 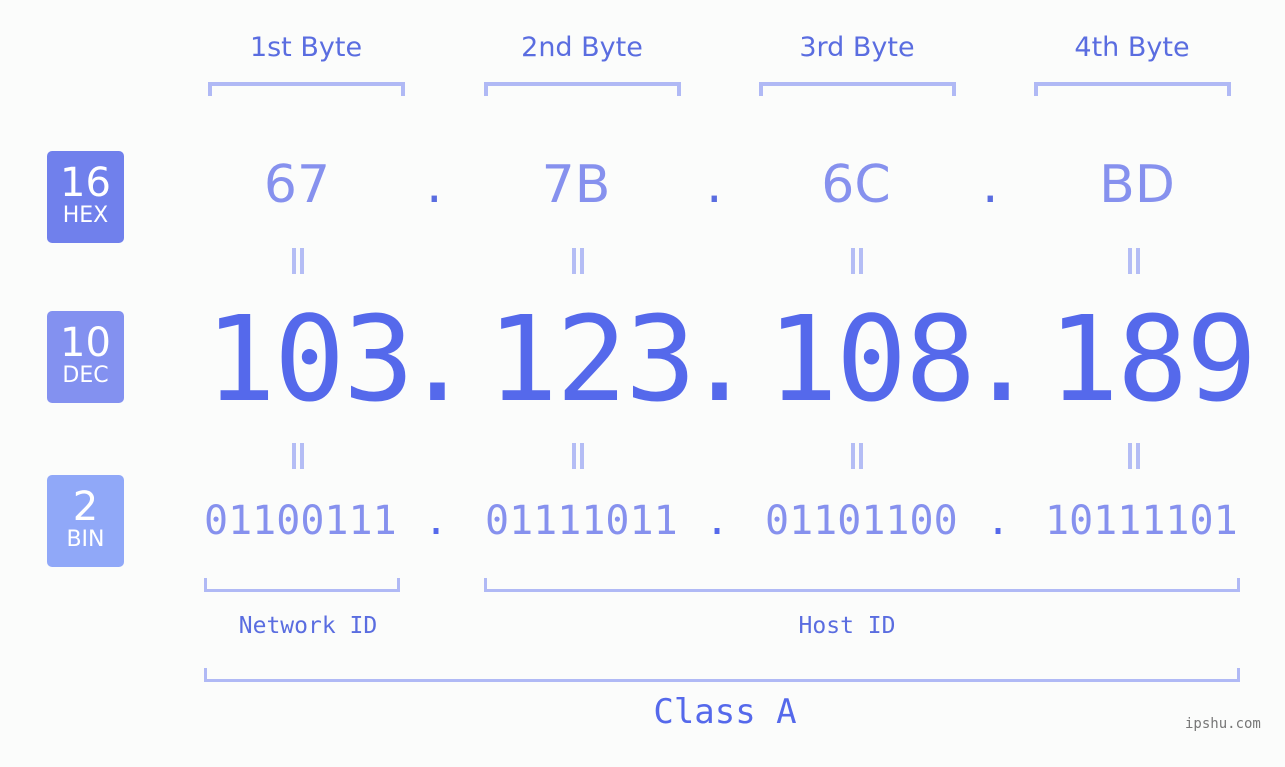 I want to click on bin-byte-1: 01100111, so click(x=300, y=521).